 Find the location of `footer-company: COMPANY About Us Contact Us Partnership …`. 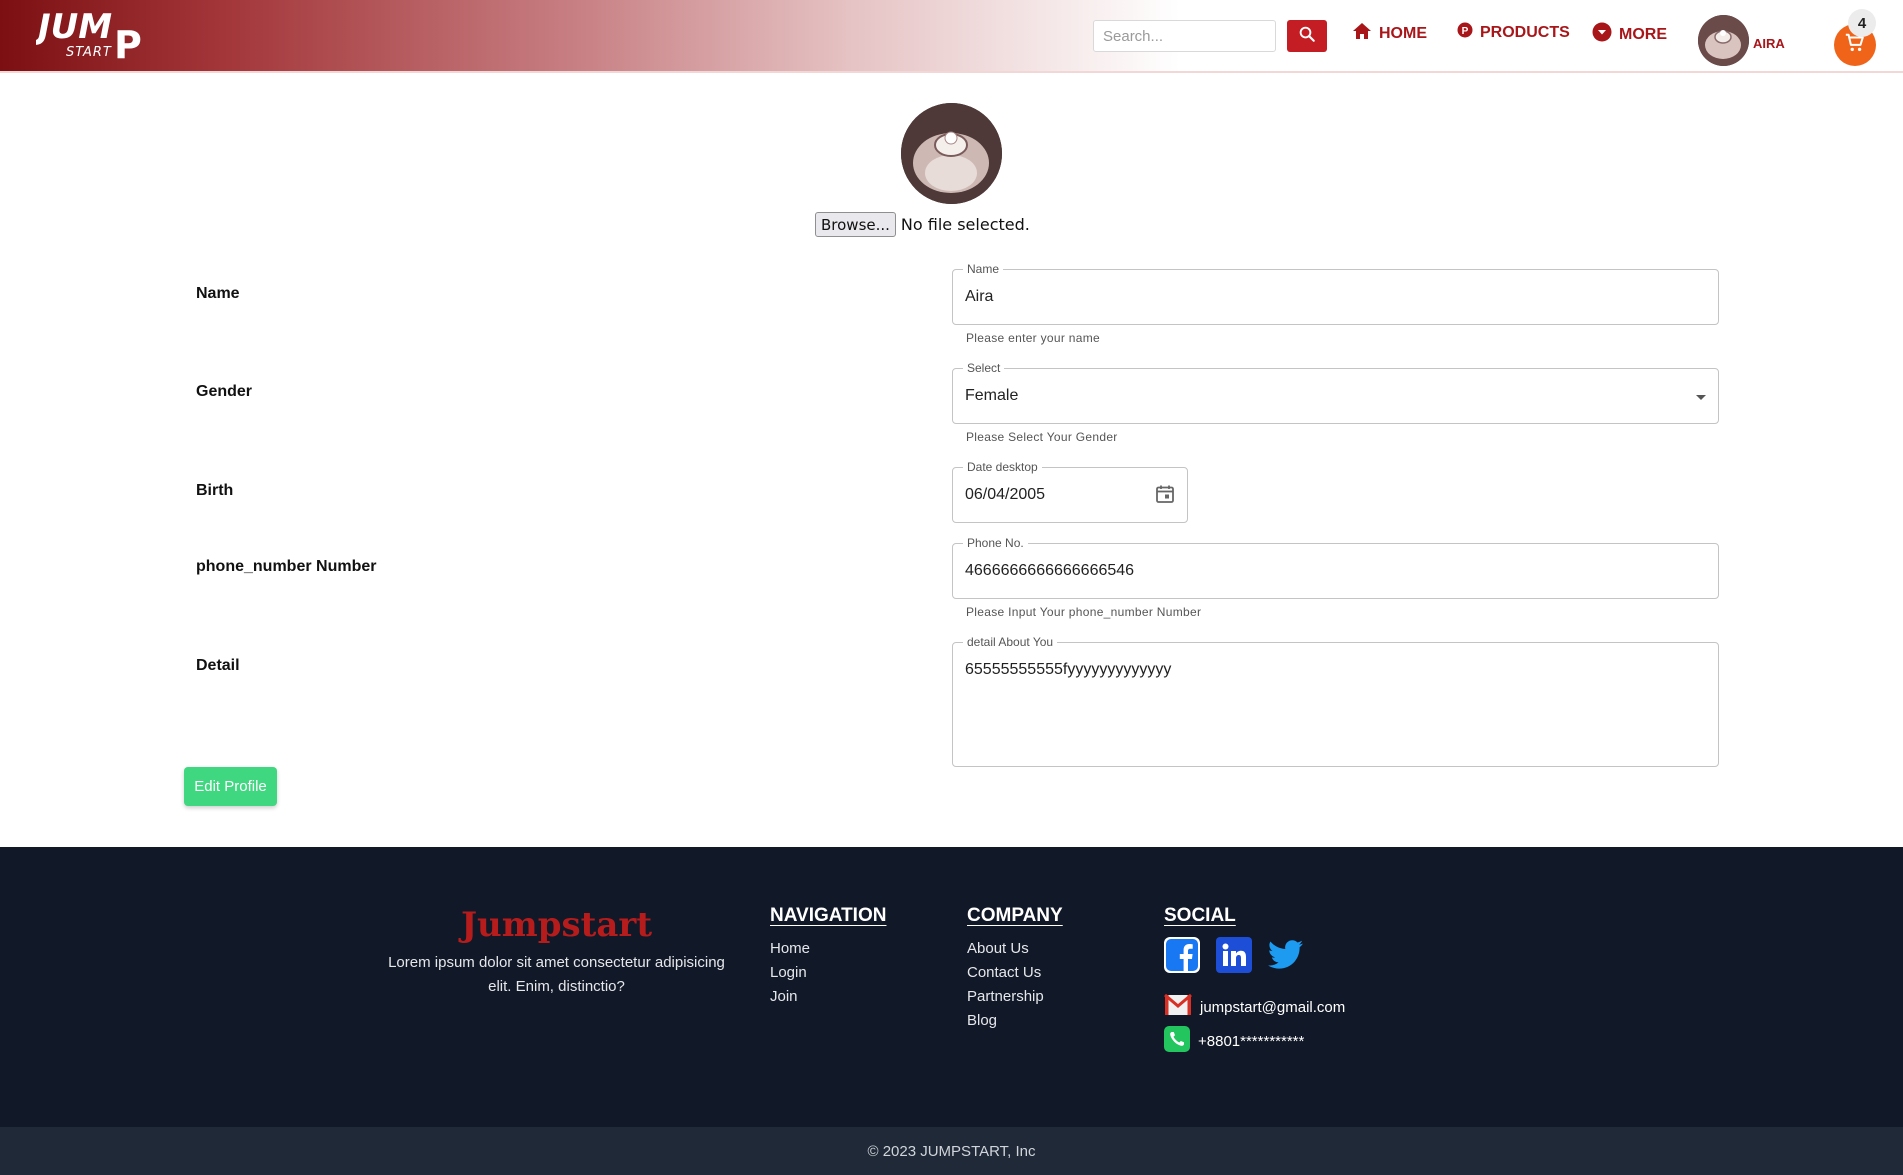

footer-company: COMPANY About Us Contact Us Partnership … is located at coordinates (1015, 969).